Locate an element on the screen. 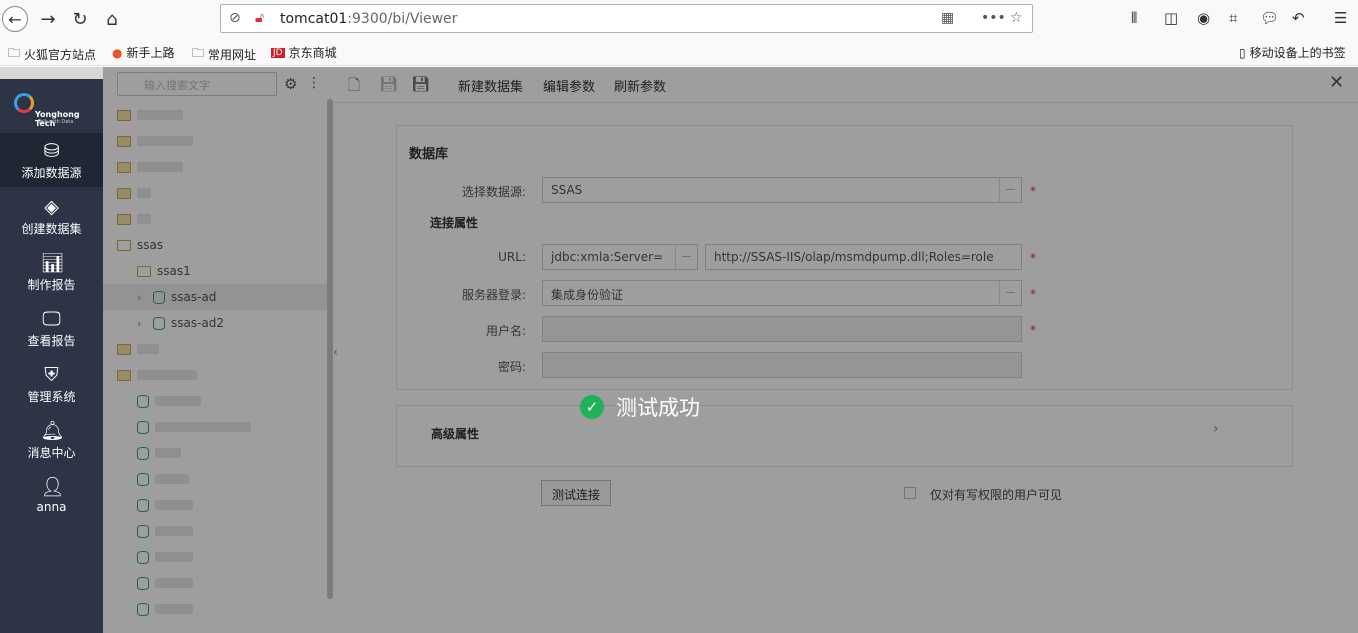 Image resolution: width=1358 pixels, height=633 pixels. username-label: 用户名: is located at coordinates (505, 331).